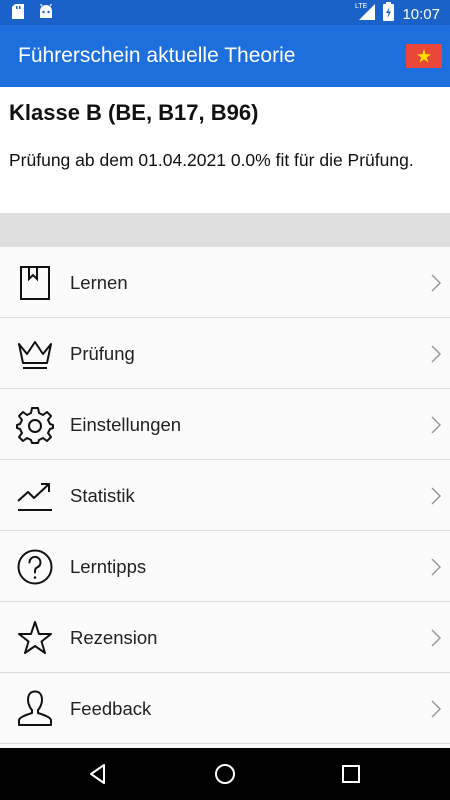 This screenshot has width=450, height=800. I want to click on book-icon, so click(35, 283).